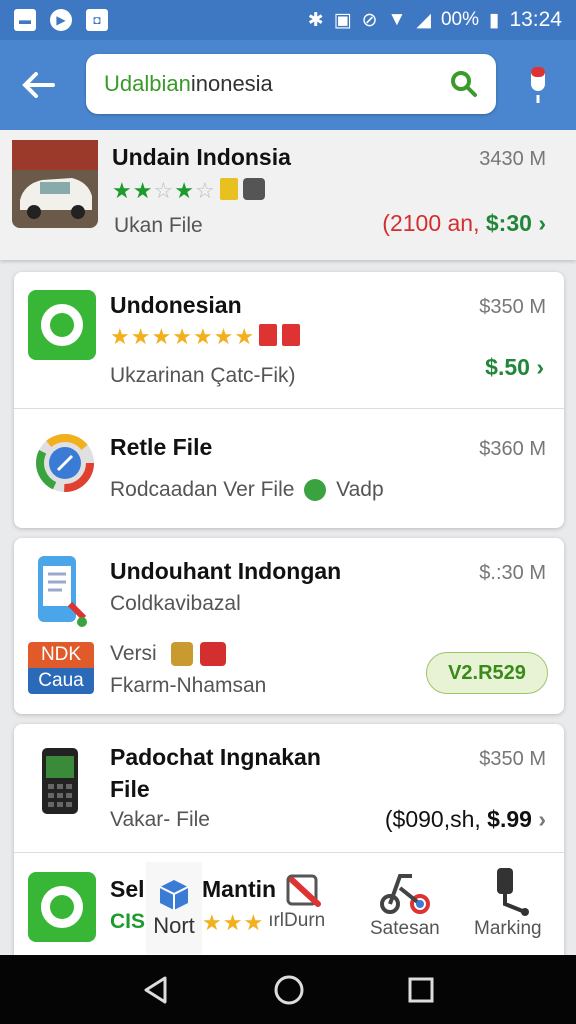 The image size is (576, 1024). Describe the element at coordinates (512, 159) in the screenshot. I see `app-size: 3430 M` at that location.